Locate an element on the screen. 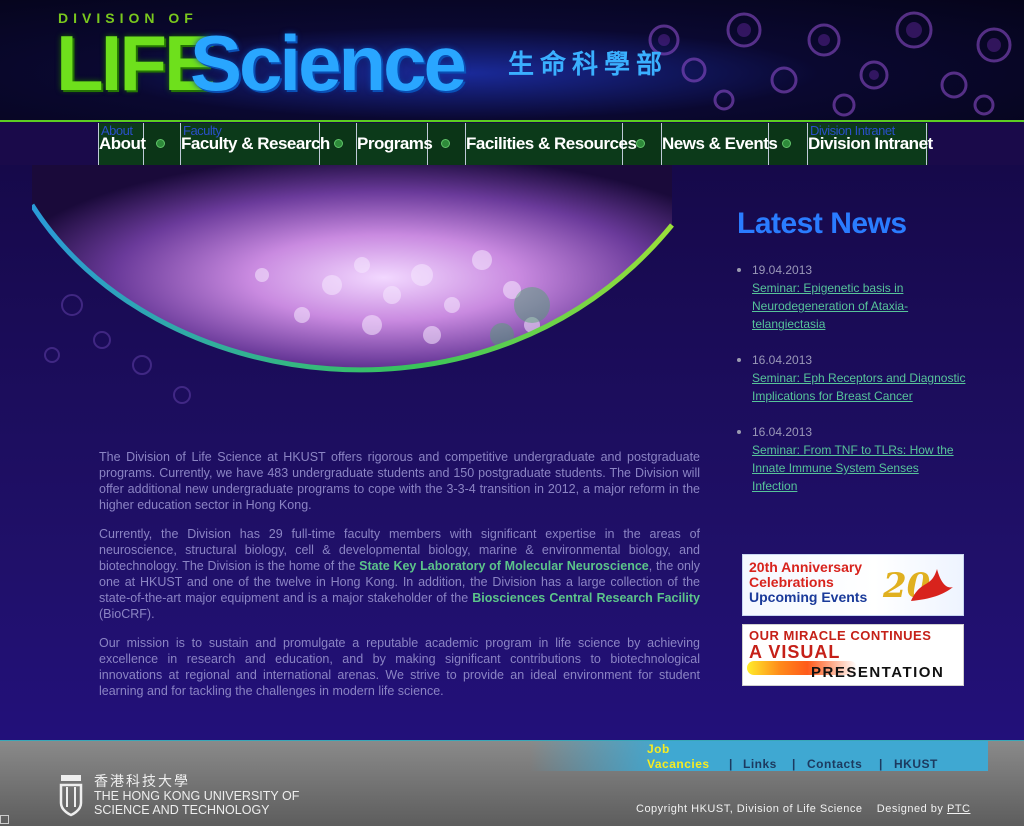 The height and width of the screenshot is (826, 1024). header-divider is located at coordinates (512, 121).